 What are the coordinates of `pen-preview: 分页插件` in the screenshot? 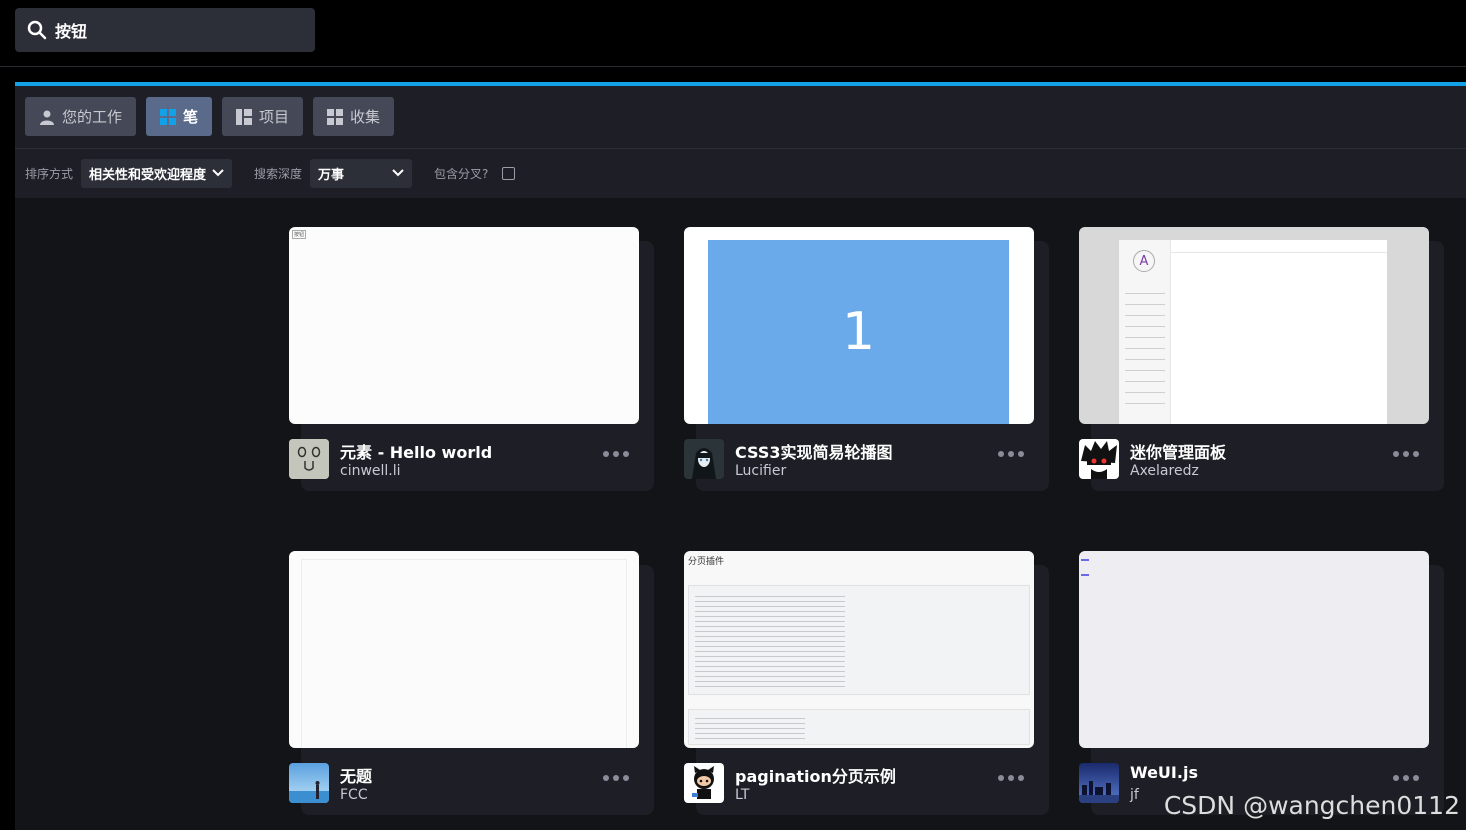 It's located at (859, 649).